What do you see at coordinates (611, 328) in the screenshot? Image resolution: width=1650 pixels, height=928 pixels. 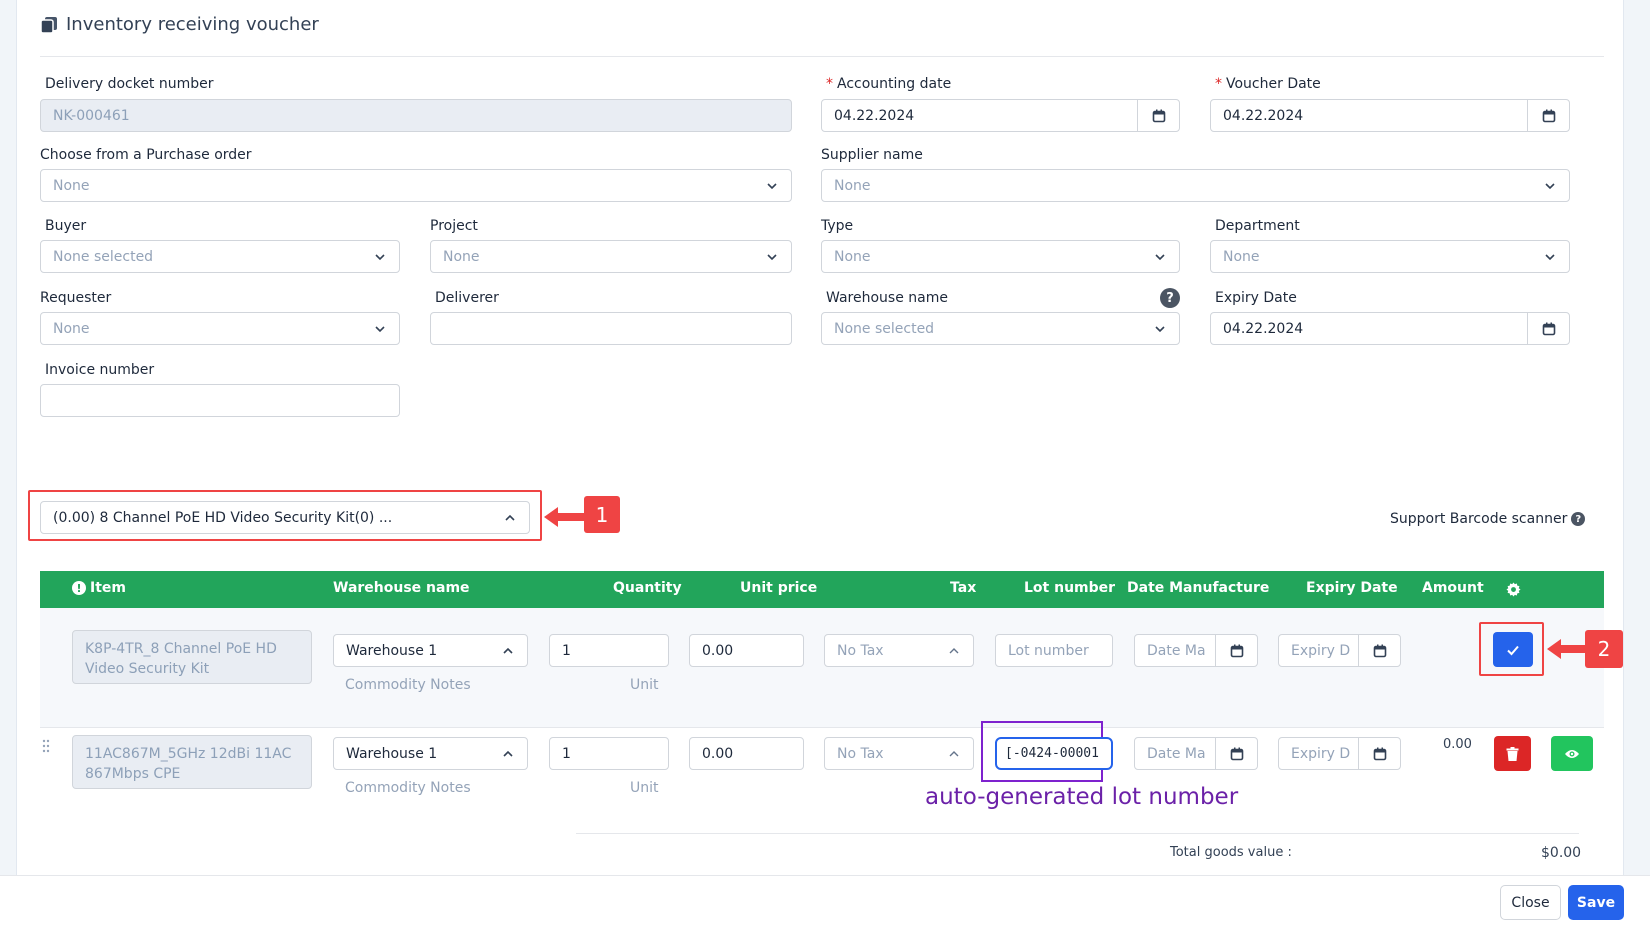 I see `deliverer-input` at bounding box center [611, 328].